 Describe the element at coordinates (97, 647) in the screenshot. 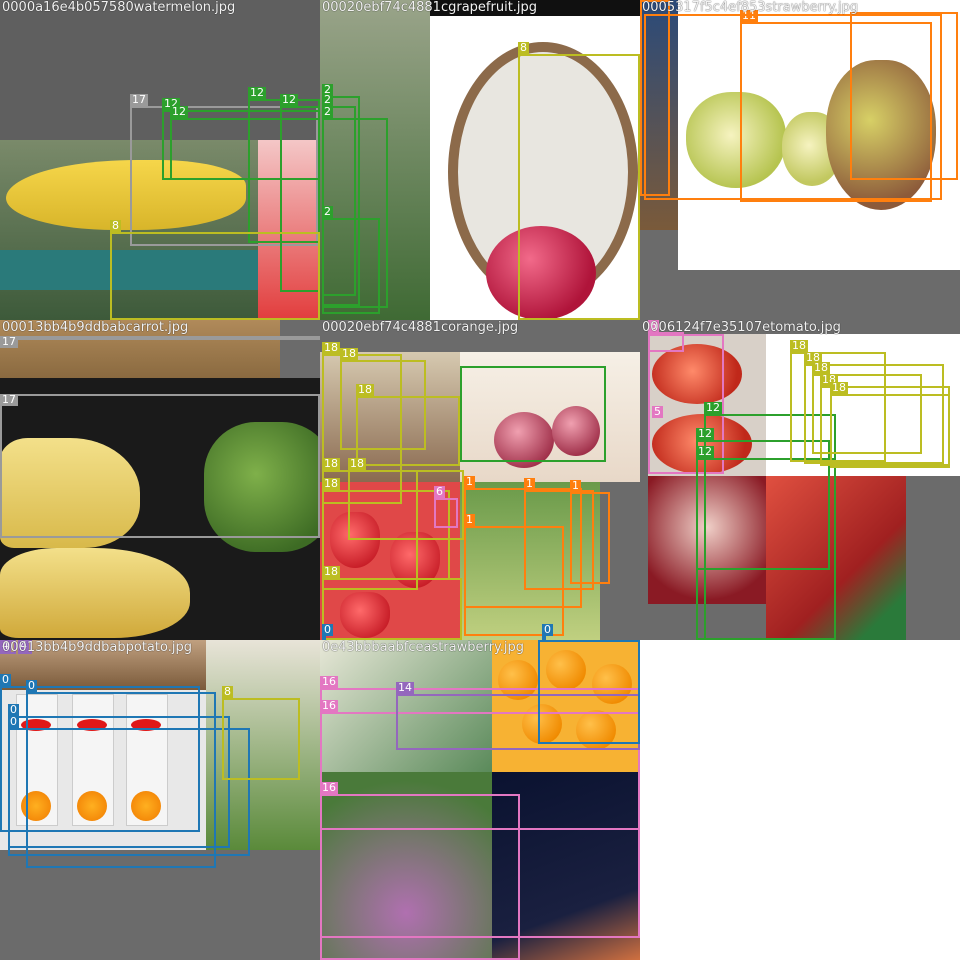

I see `tile-filename: 00013bb4b9ddbabpotato.jpg` at that location.